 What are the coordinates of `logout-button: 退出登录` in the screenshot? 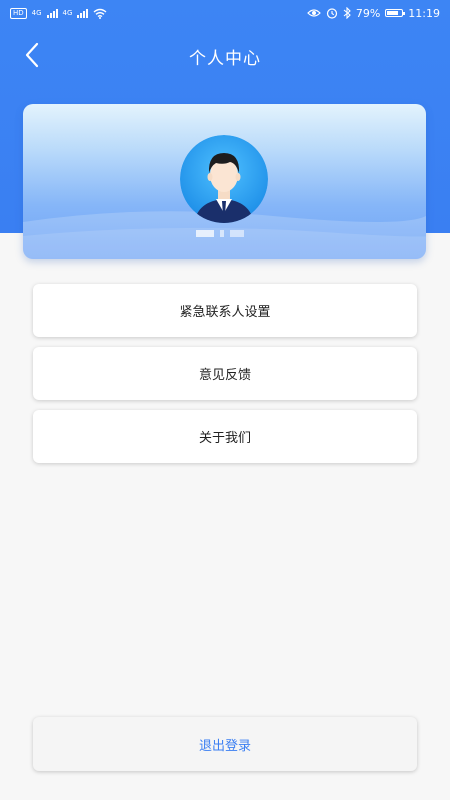 It's located at (225, 744).